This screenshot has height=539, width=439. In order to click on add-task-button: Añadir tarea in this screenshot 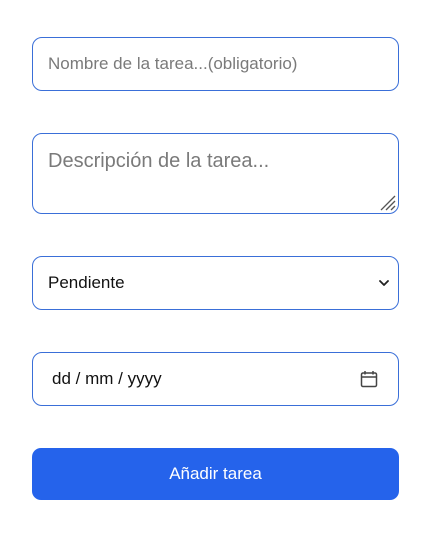, I will do `click(215, 474)`.